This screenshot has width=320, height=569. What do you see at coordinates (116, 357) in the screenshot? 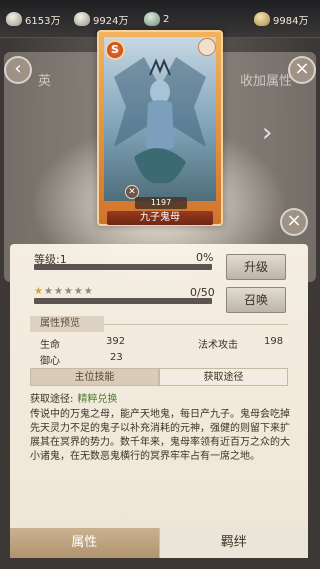
I see `defense-value: 23` at bounding box center [116, 357].